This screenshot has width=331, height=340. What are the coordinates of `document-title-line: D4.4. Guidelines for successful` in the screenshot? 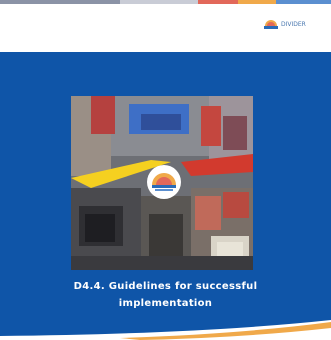 It's located at (165, 286).